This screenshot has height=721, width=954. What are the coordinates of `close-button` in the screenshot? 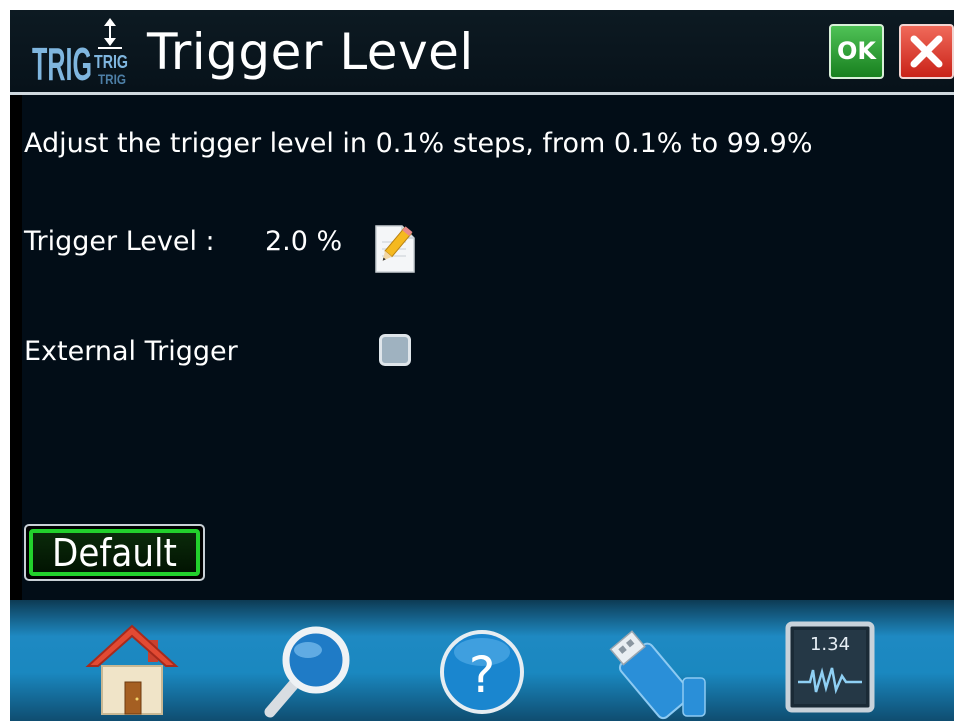 It's located at (926, 51).